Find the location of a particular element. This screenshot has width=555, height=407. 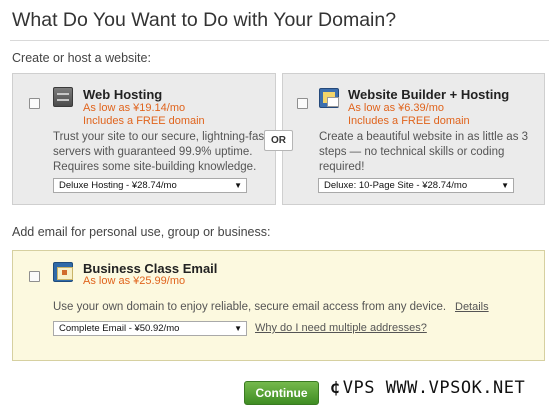

web-hosting-checkbox is located at coordinates (34, 103).